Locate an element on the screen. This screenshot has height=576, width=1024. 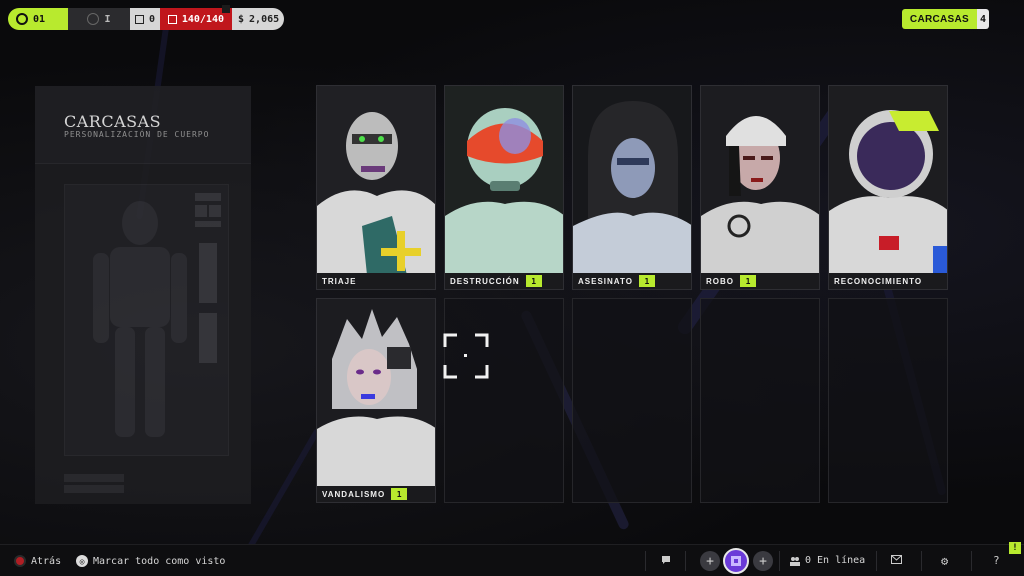
chat-icon is located at coordinates (666, 560).